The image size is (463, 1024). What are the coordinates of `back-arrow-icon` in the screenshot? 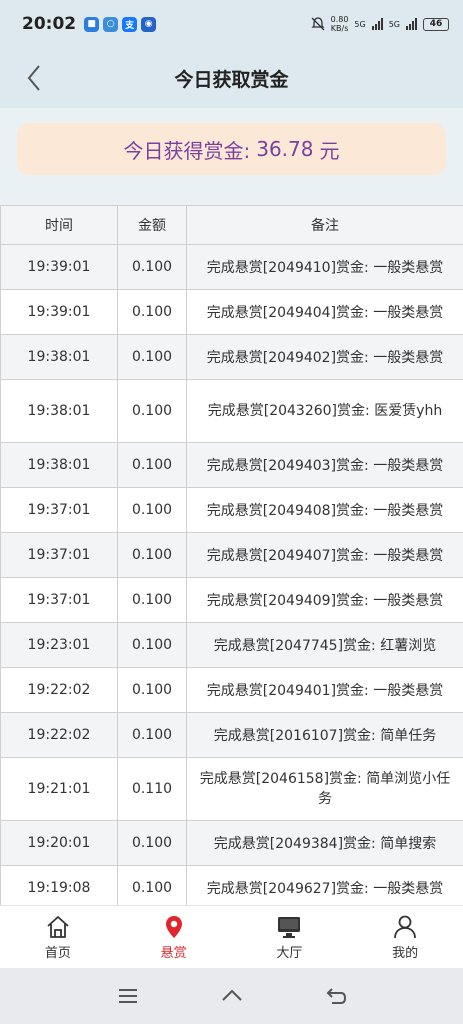 It's located at (336, 996).